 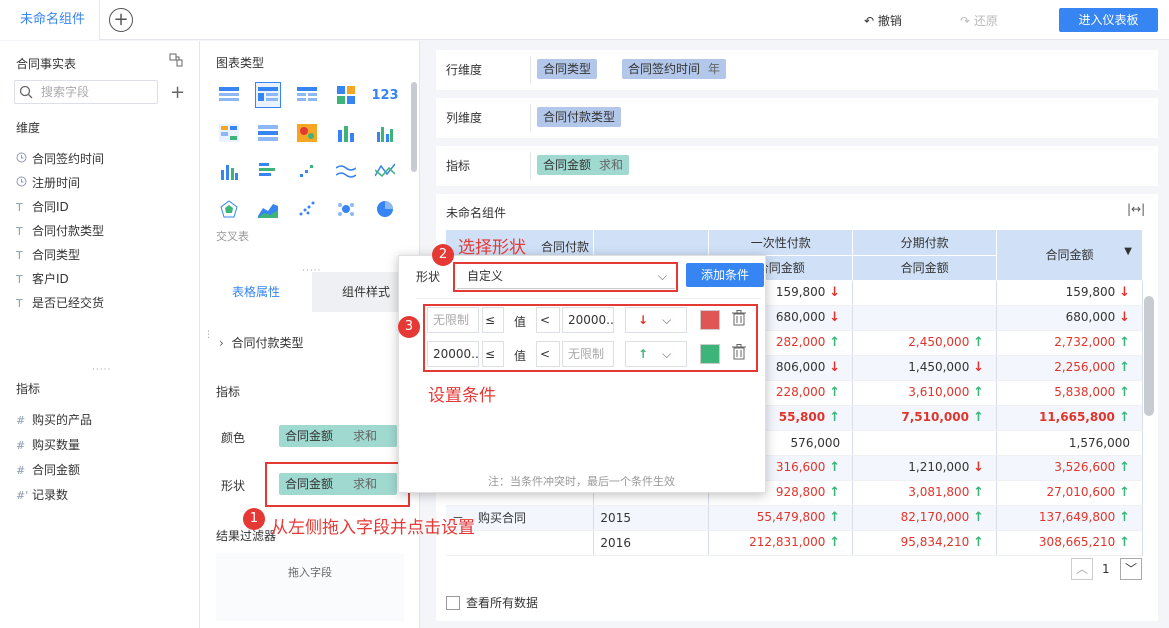 What do you see at coordinates (42, 206) in the screenshot?
I see `dimension-field: T 合同ID` at bounding box center [42, 206].